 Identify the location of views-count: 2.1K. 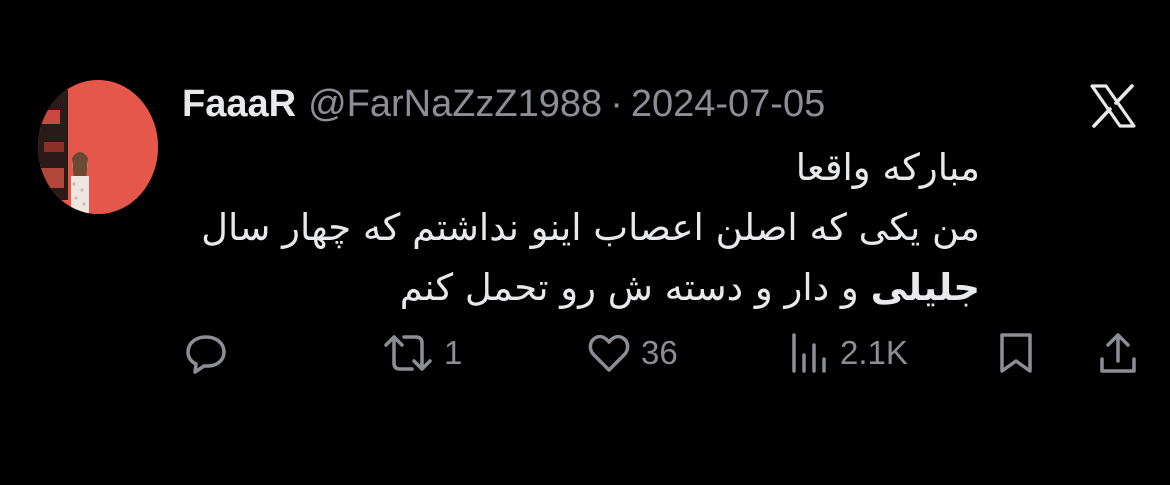
(874, 352).